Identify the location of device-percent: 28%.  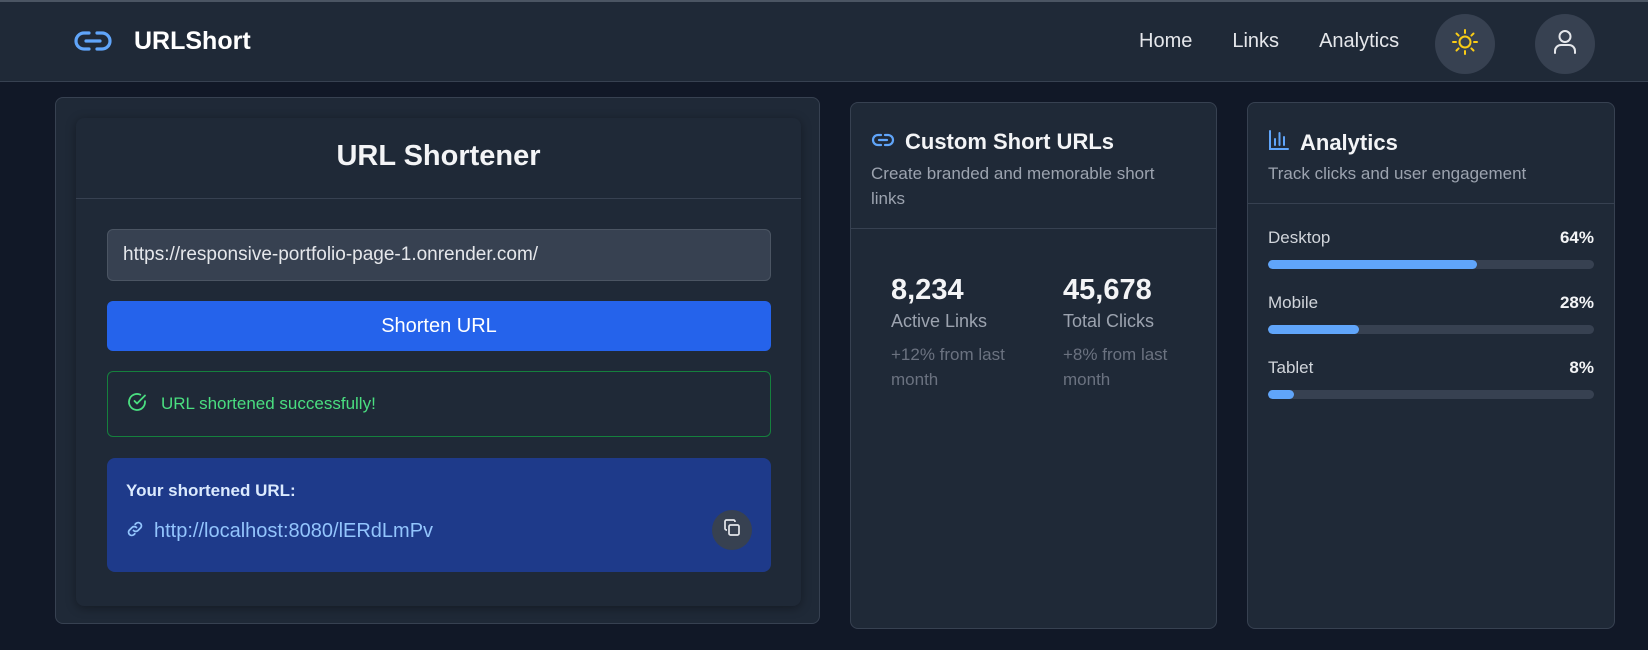
(1576, 302).